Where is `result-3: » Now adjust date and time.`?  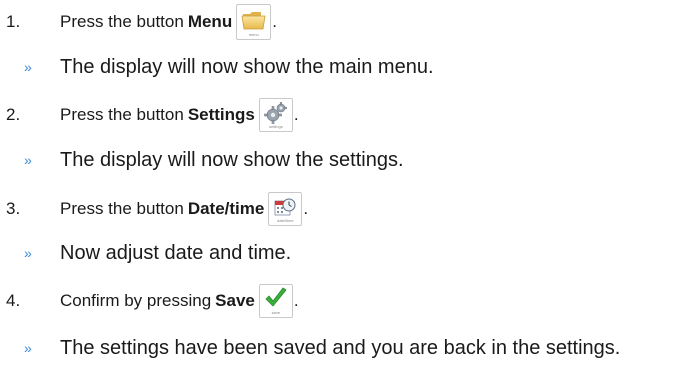
result-3: » Now adjust date and time. is located at coordinates (338, 253).